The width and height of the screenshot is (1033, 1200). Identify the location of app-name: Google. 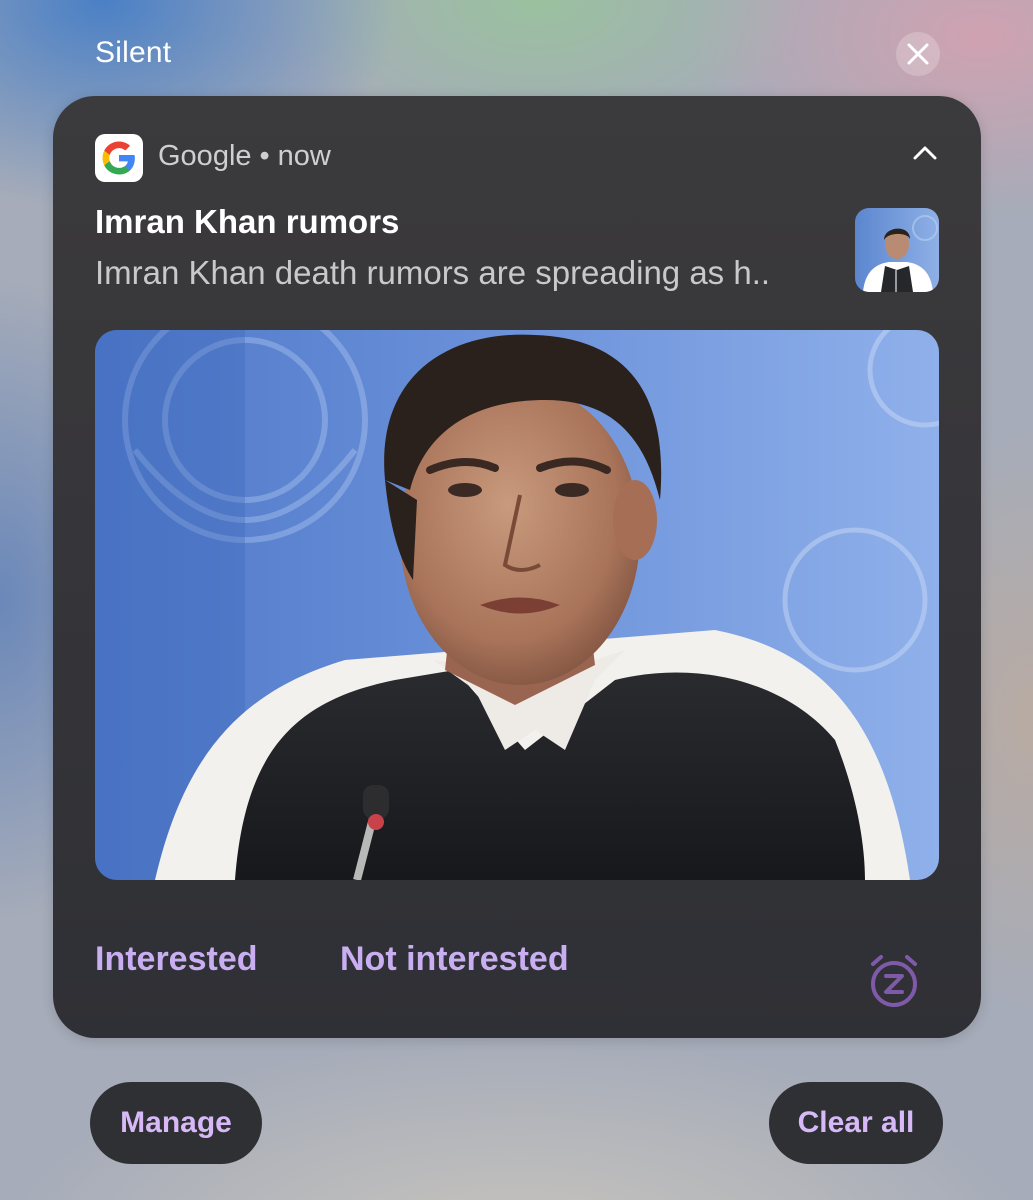
(205, 156).